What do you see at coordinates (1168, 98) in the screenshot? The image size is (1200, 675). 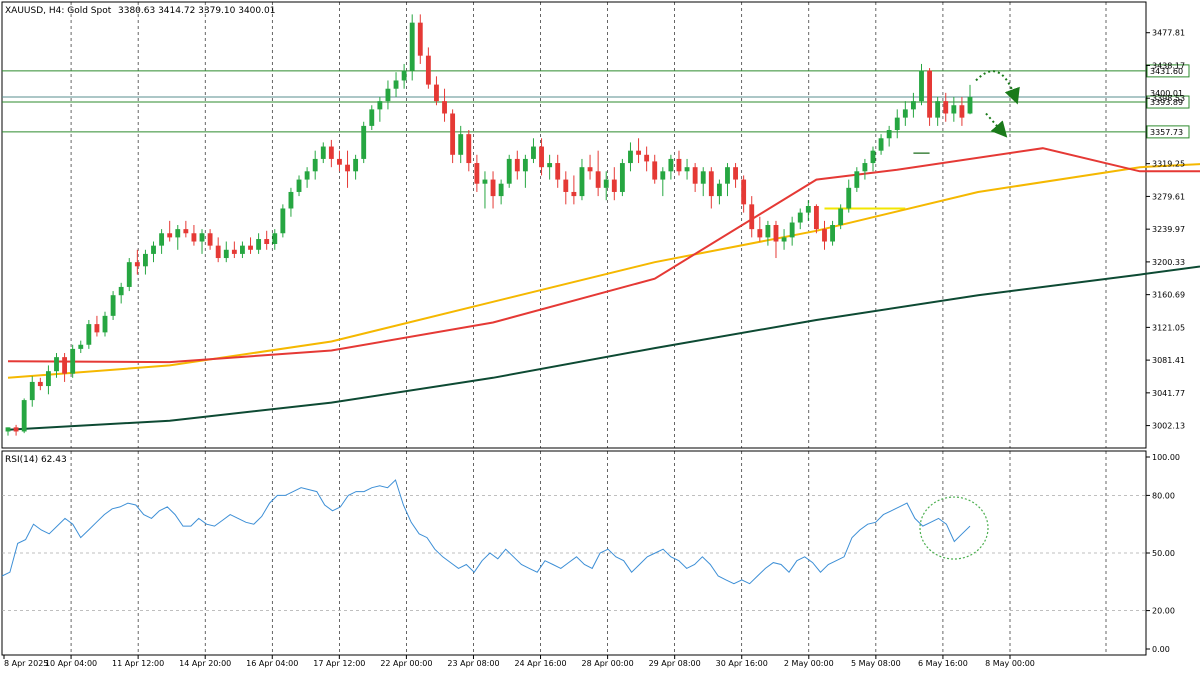 I see `y-tick-label: 3398.53` at bounding box center [1168, 98].